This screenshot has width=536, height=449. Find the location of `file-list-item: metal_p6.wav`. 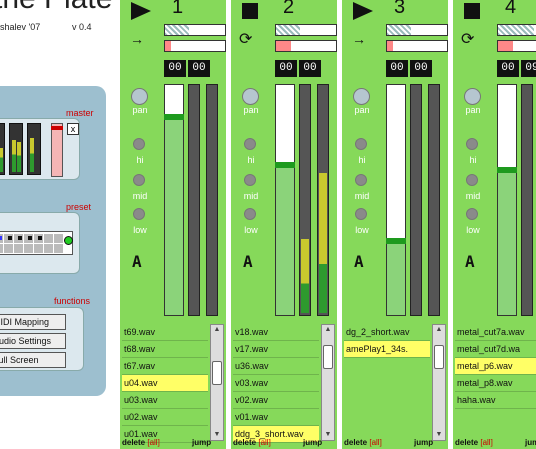

file-list-item: metal_p6.wav is located at coordinates (495, 366).